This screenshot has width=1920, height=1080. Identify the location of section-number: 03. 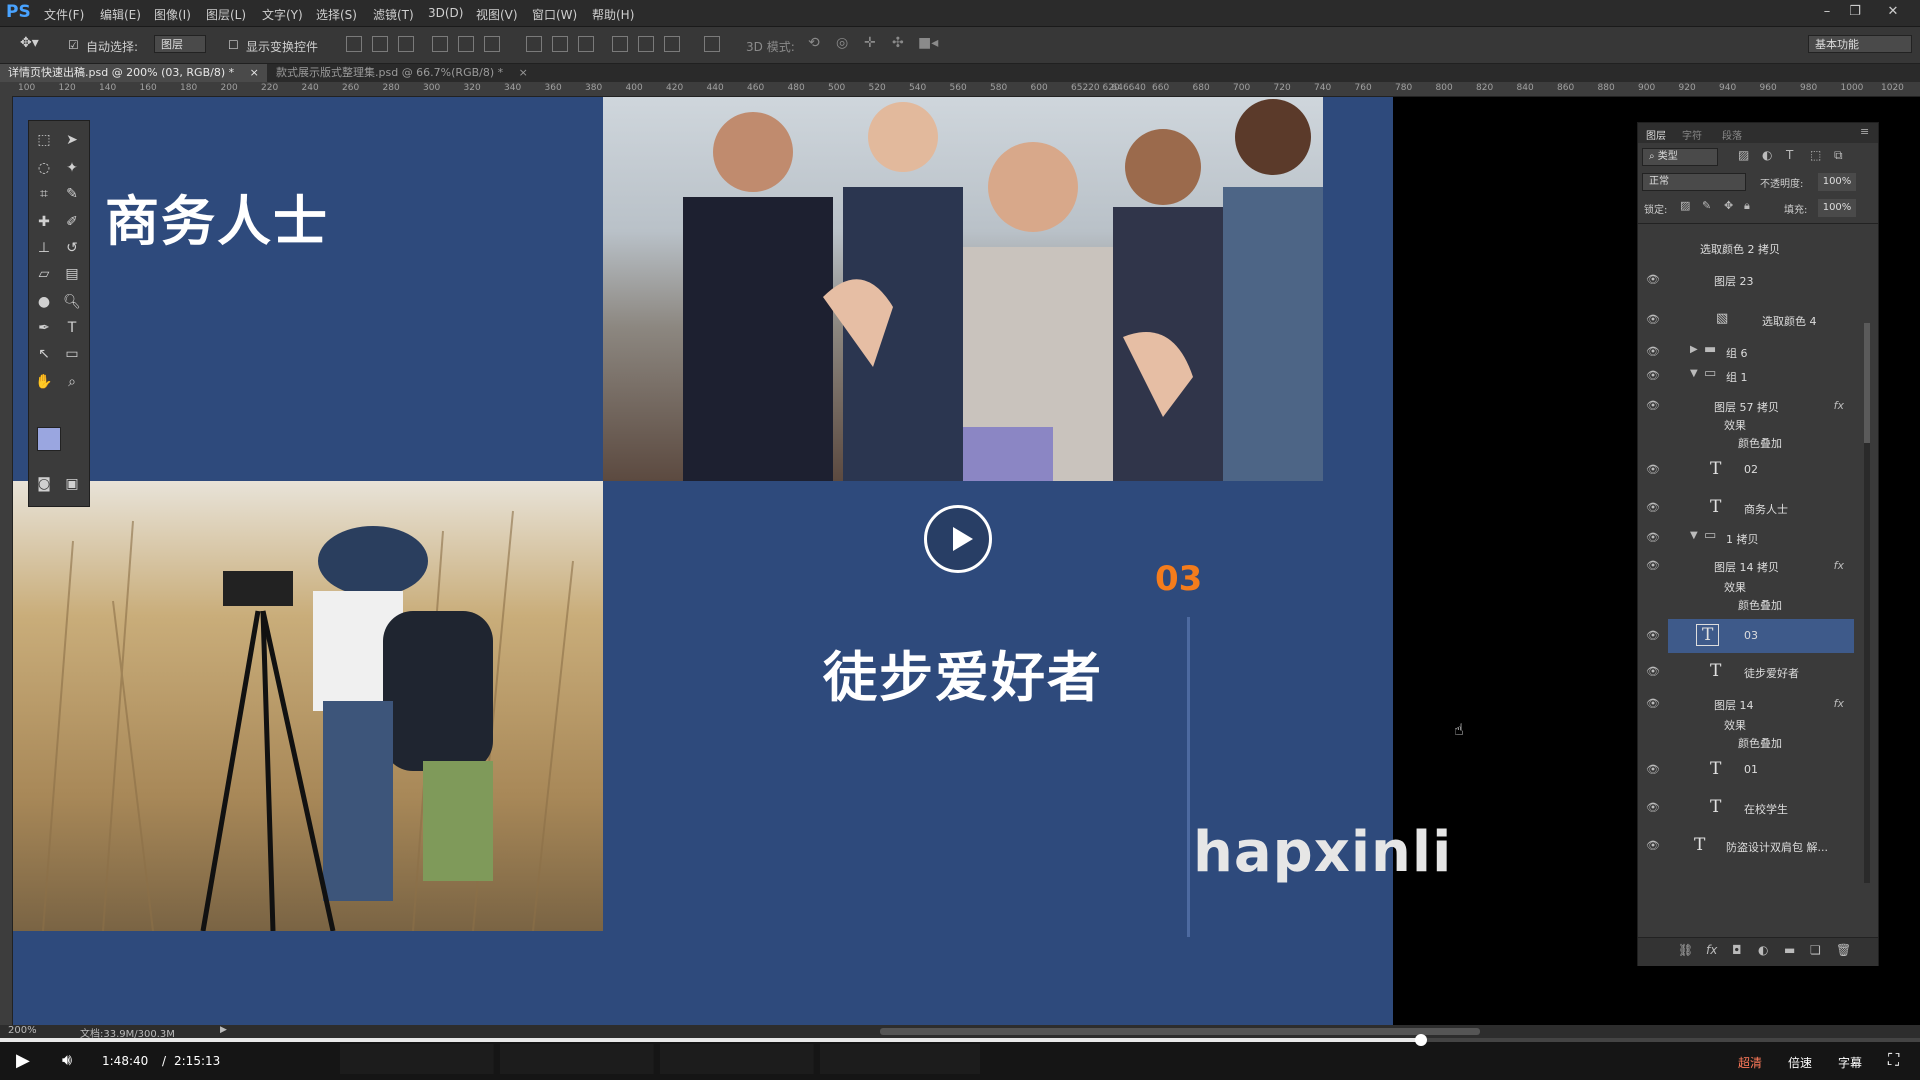
(1178, 579).